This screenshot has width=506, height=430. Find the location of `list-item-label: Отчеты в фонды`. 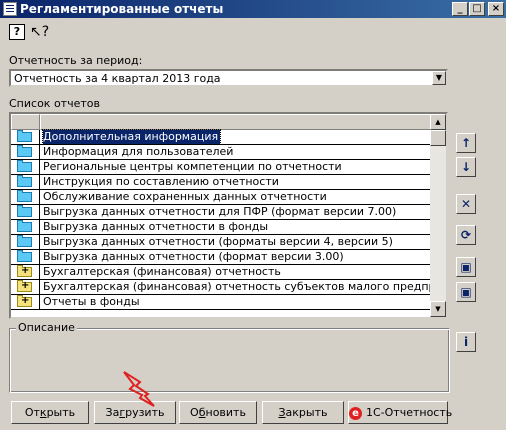

list-item-label: Отчеты в фонды is located at coordinates (91, 301).